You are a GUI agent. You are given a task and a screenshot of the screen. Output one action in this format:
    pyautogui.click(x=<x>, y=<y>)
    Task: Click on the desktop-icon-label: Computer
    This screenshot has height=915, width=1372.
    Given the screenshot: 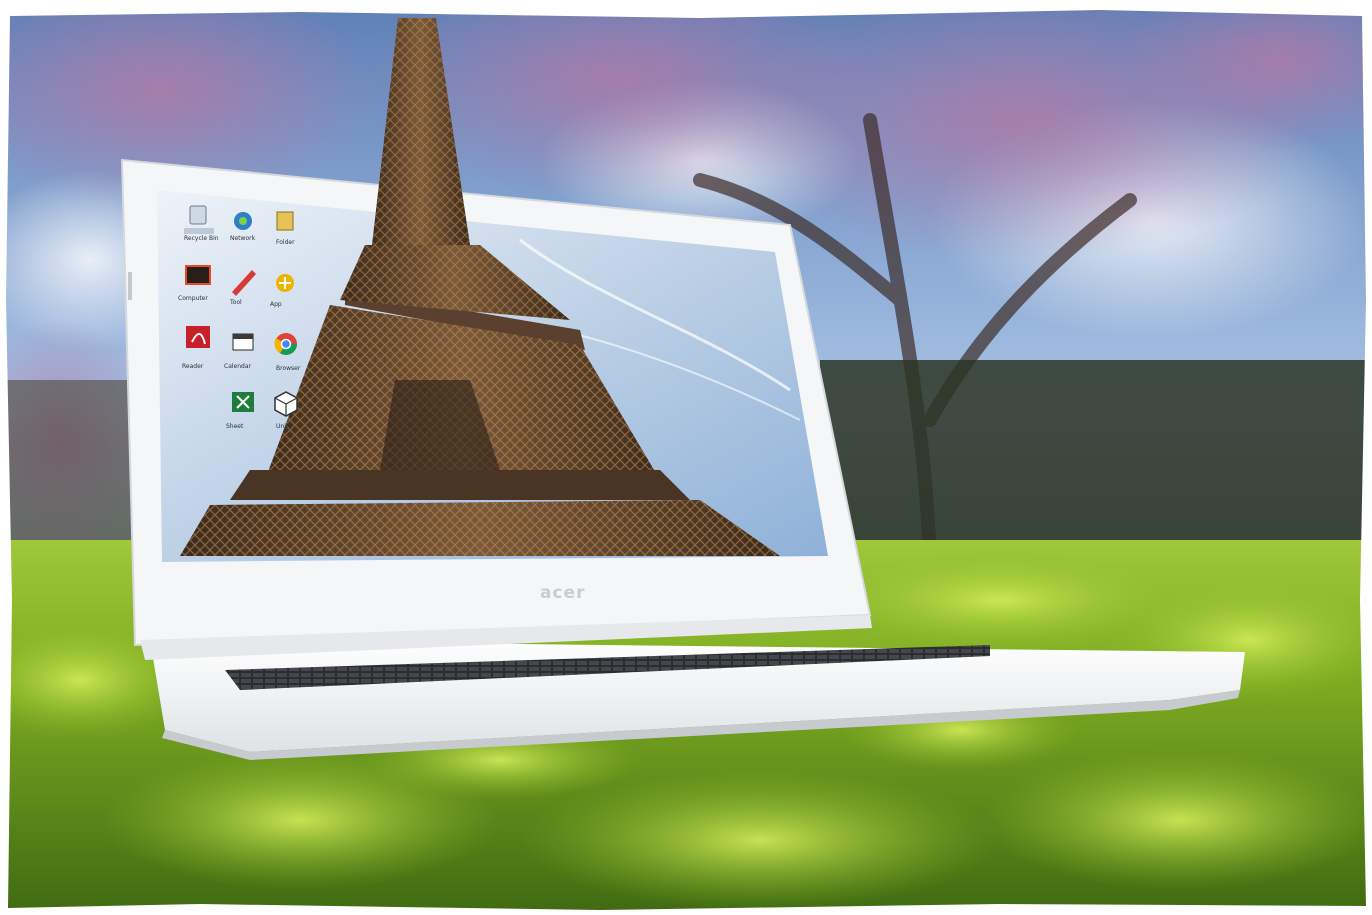 What is the action you would take?
    pyautogui.click(x=193, y=298)
    